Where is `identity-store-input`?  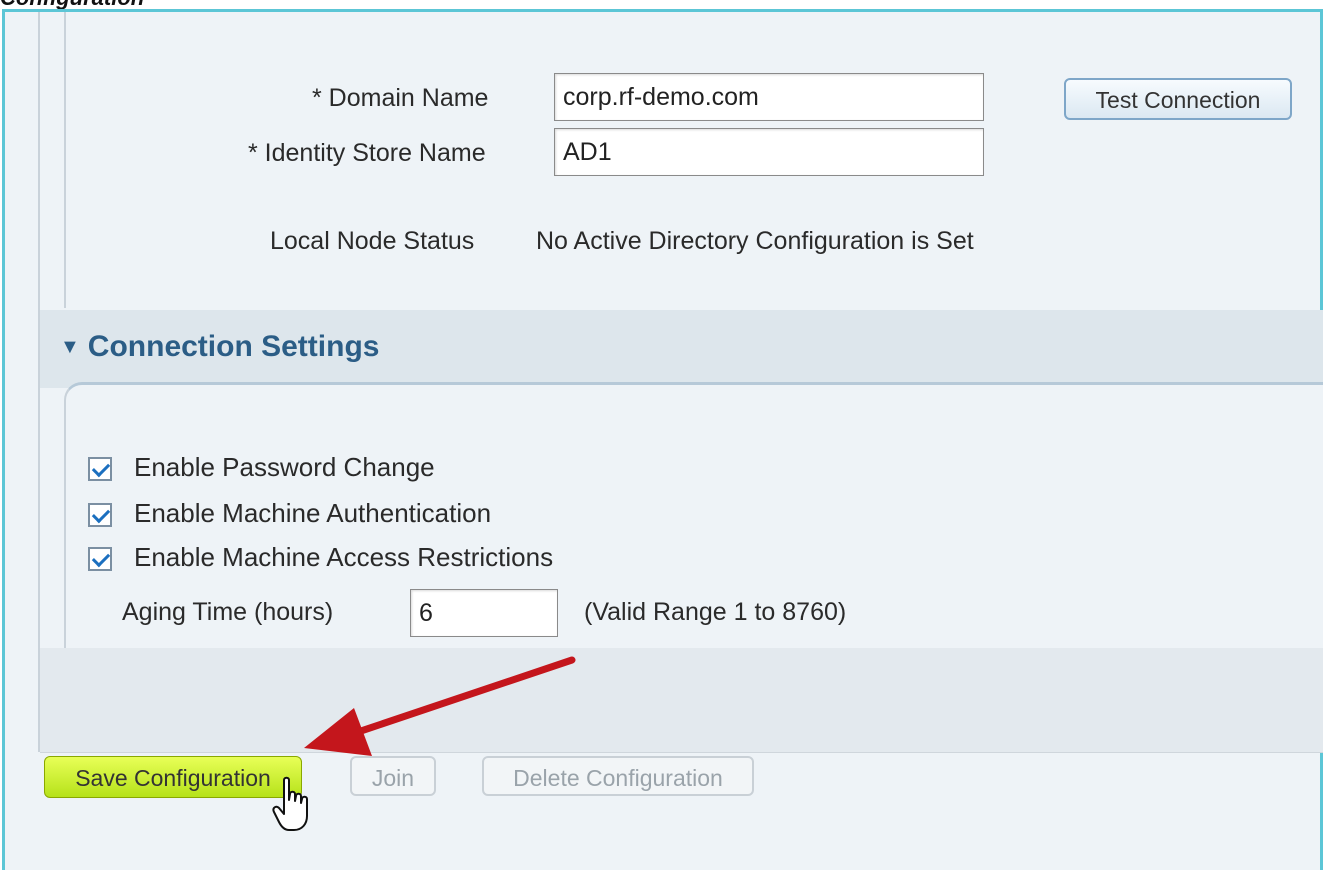 identity-store-input is located at coordinates (769, 152).